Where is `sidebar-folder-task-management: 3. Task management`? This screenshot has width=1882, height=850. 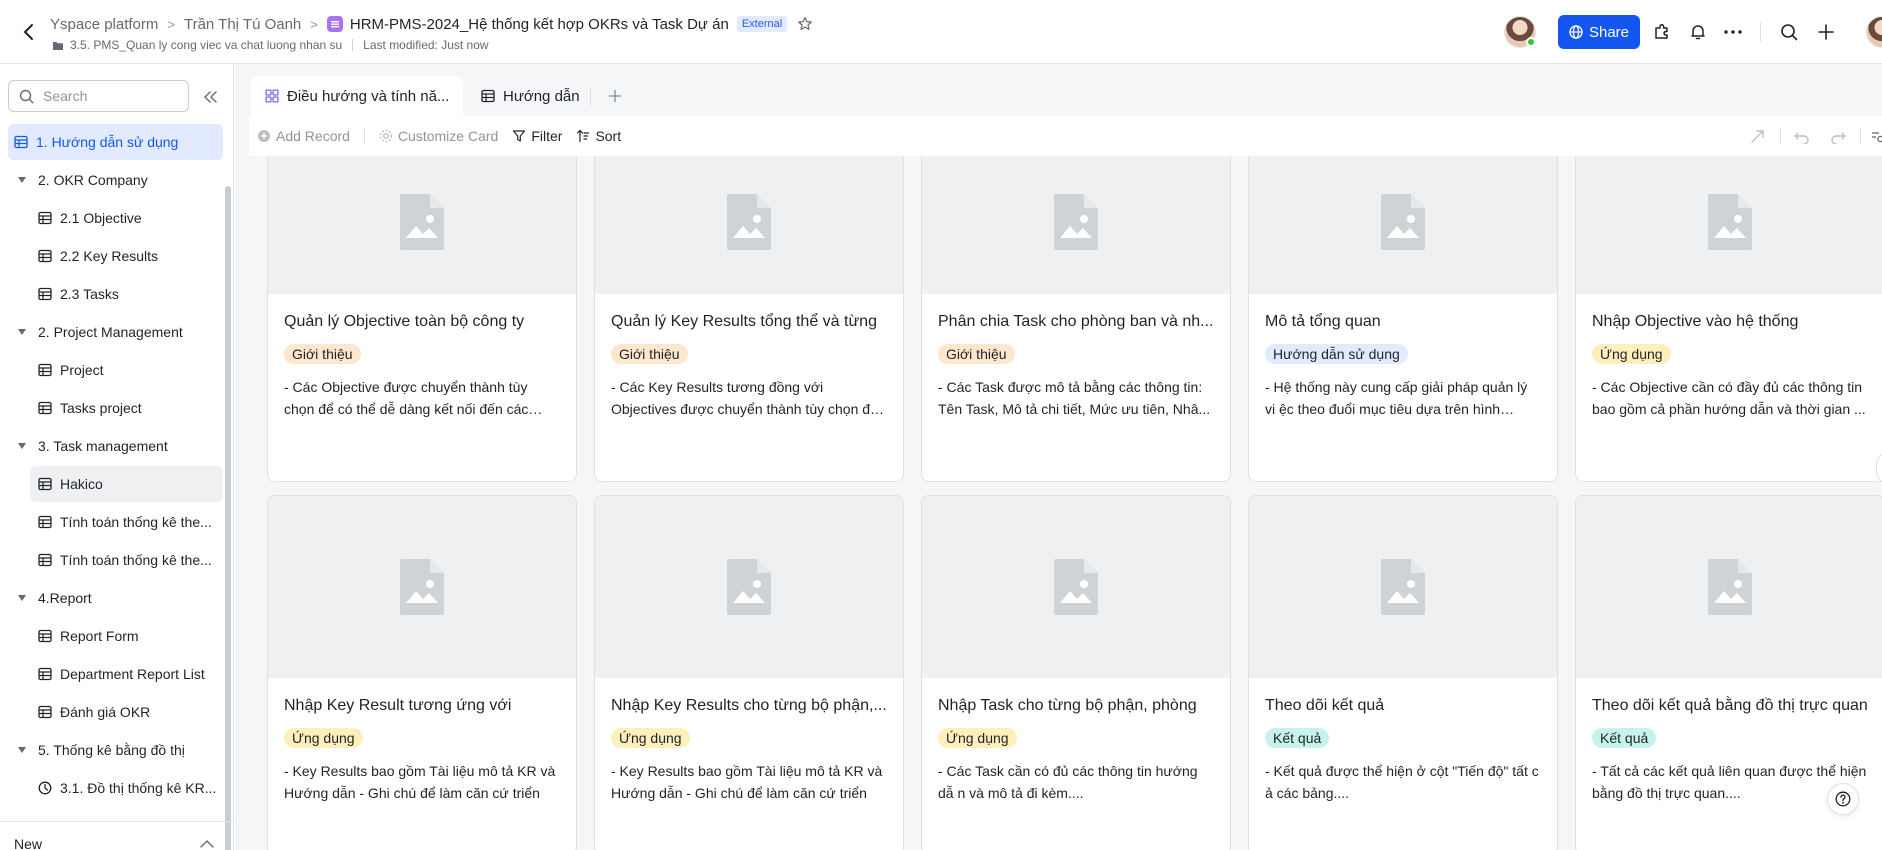 sidebar-folder-task-management: 3. Task management is located at coordinates (115, 446).